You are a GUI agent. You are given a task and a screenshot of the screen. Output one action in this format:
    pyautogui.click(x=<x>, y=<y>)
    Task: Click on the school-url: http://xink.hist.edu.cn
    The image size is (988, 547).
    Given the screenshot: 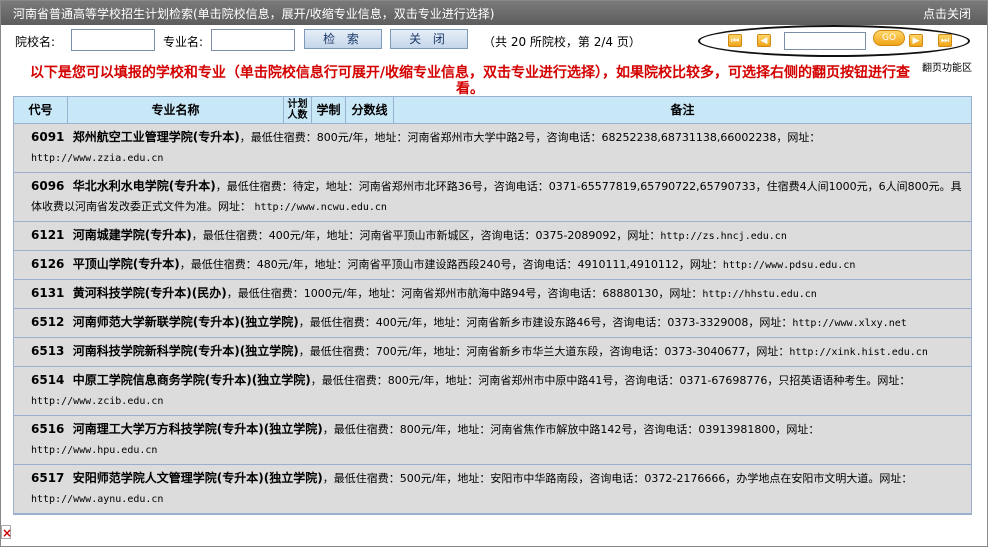 What is the action you would take?
    pyautogui.click(x=858, y=352)
    